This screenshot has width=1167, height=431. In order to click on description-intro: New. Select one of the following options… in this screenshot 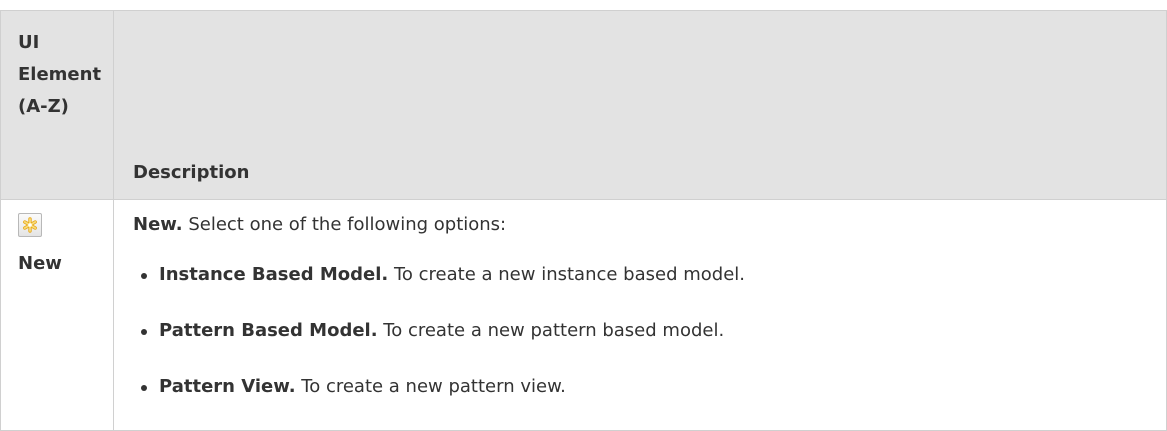, I will do `click(649, 225)`.